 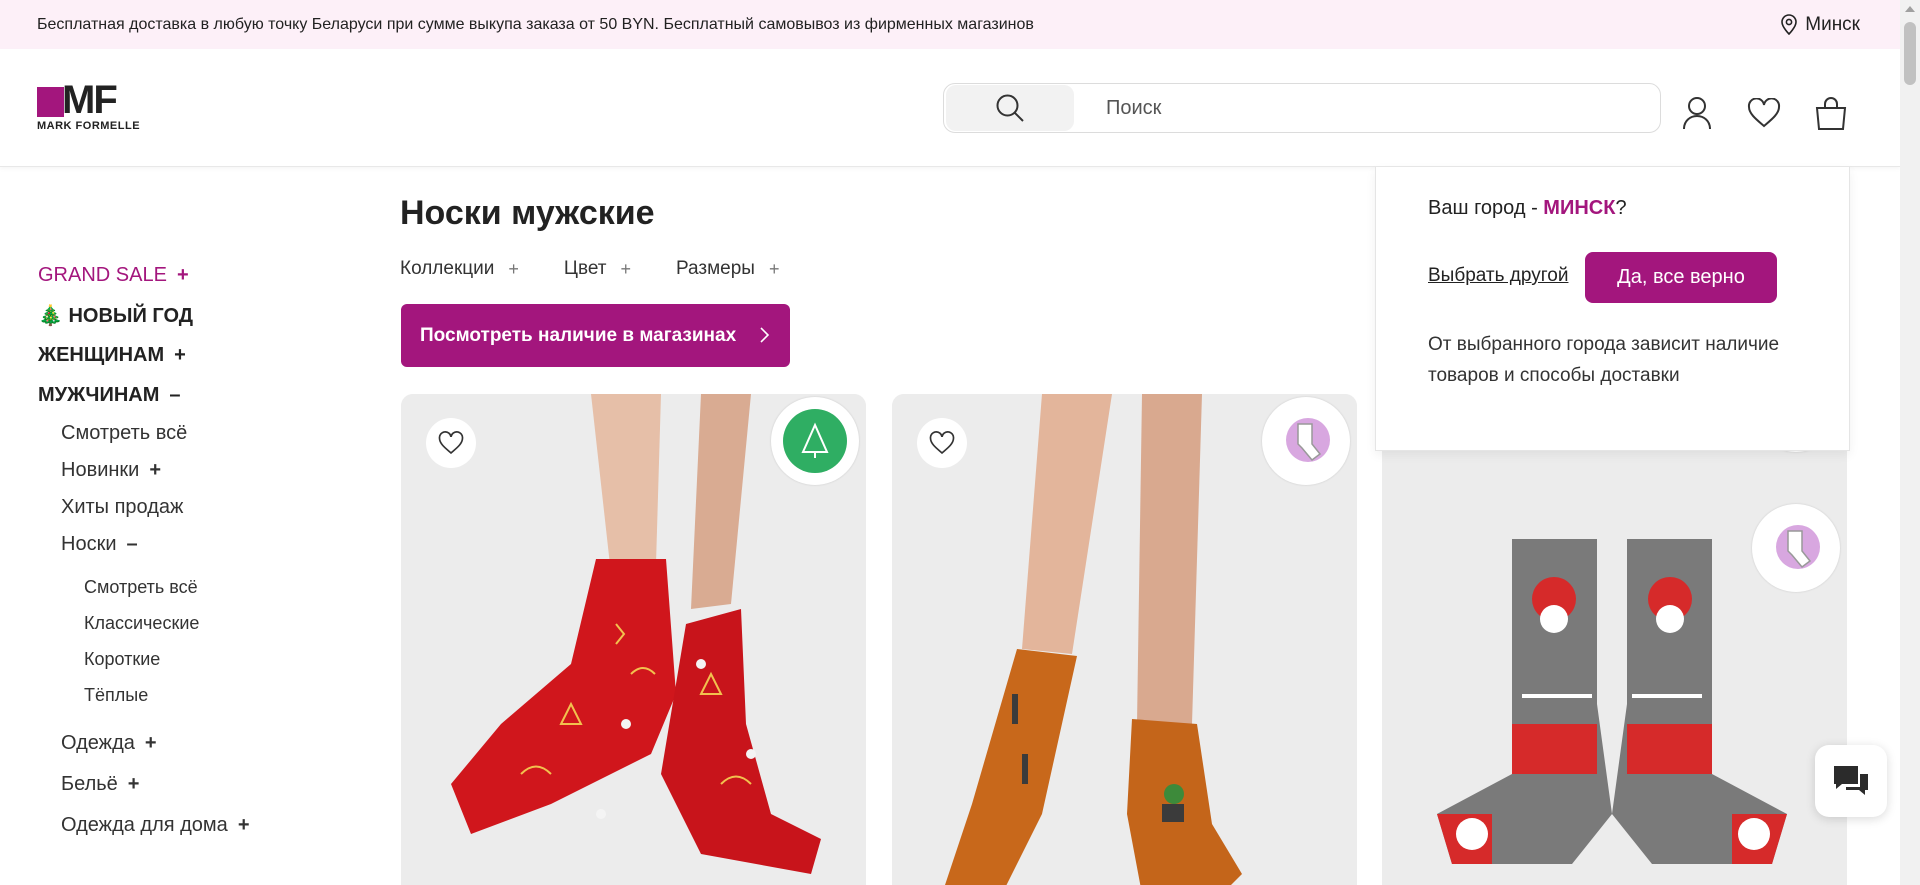 I want to click on nav-label: GRAND SALE, so click(x=102, y=274).